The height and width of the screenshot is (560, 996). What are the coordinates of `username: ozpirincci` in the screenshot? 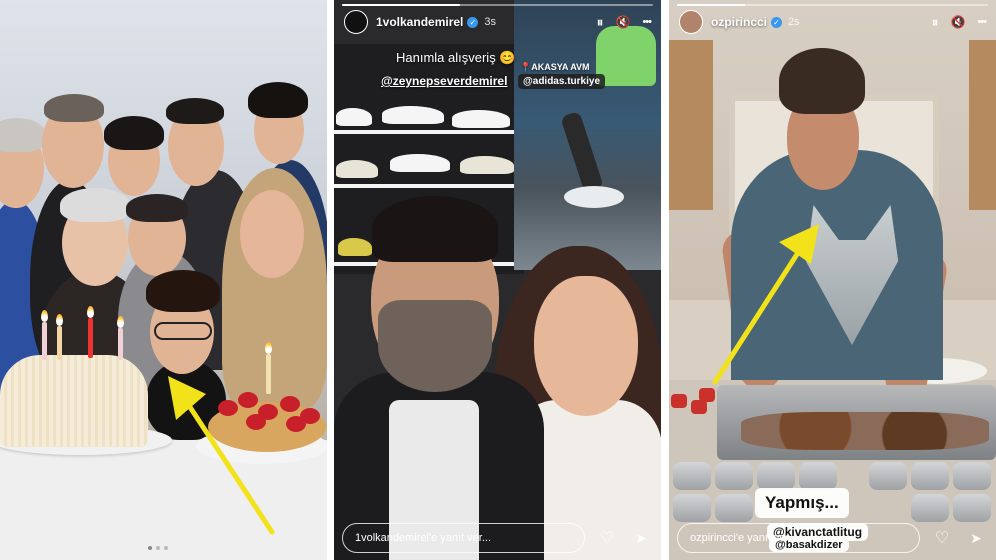 It's located at (739, 22).